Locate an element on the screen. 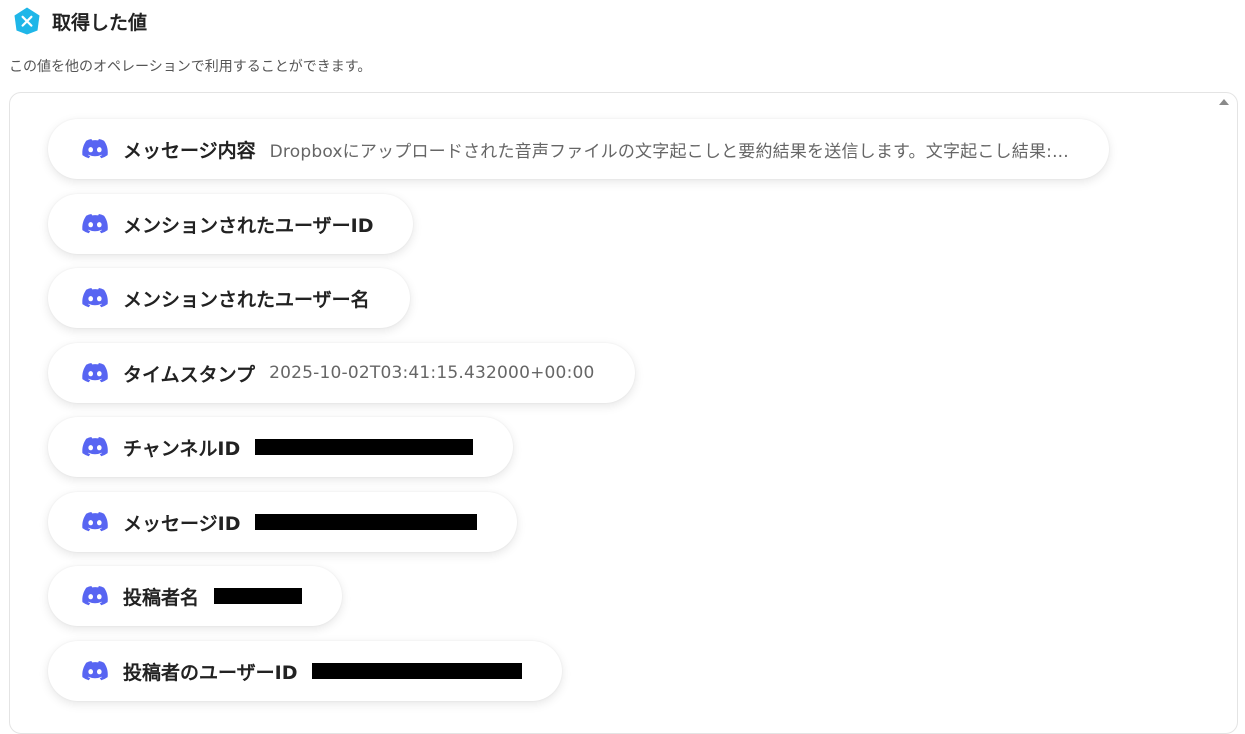 This screenshot has height=734, width=1245. value-pill-timestamp: タイムスタンプ 2025-10-02T03:41:15.432000+00:00 is located at coordinates (341, 373).